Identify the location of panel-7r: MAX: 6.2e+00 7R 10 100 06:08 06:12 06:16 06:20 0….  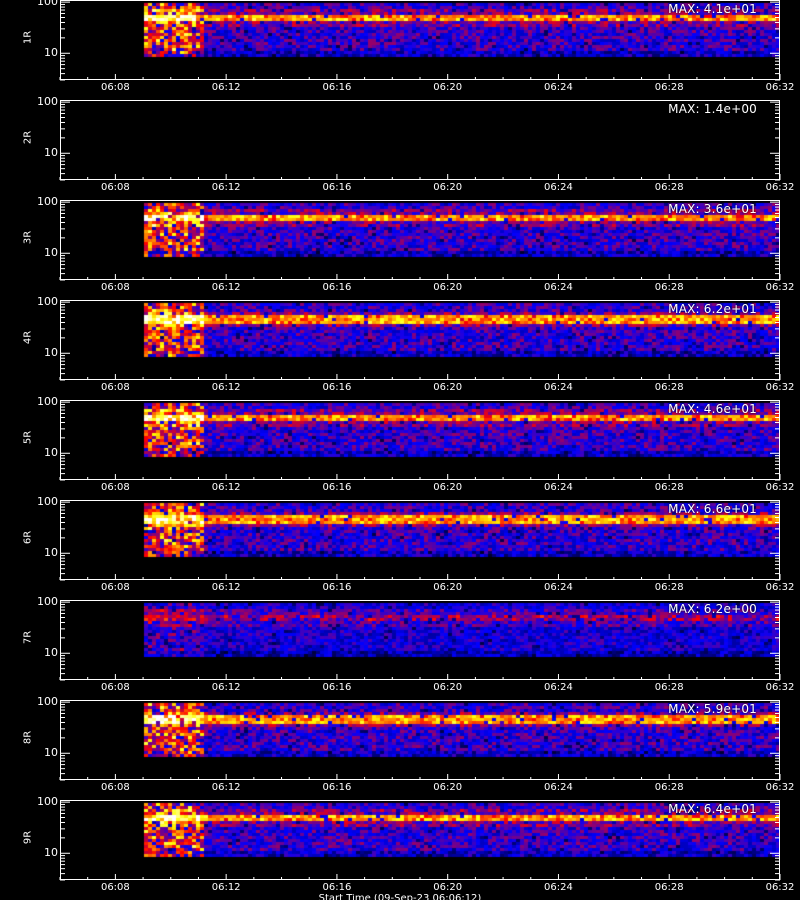
(400, 647).